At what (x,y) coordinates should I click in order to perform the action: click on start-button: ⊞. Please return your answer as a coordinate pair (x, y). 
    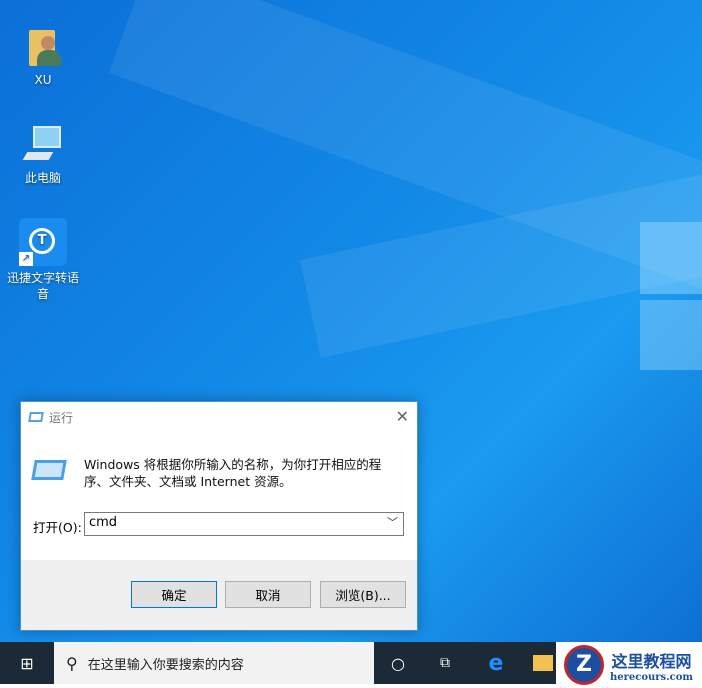
    Looking at the image, I should click on (27, 663).